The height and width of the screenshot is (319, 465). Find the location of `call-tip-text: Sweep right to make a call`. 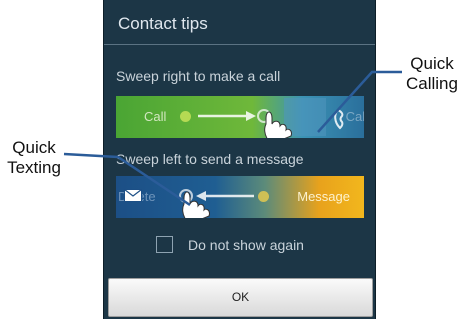

call-tip-text: Sweep right to make a call is located at coordinates (198, 76).